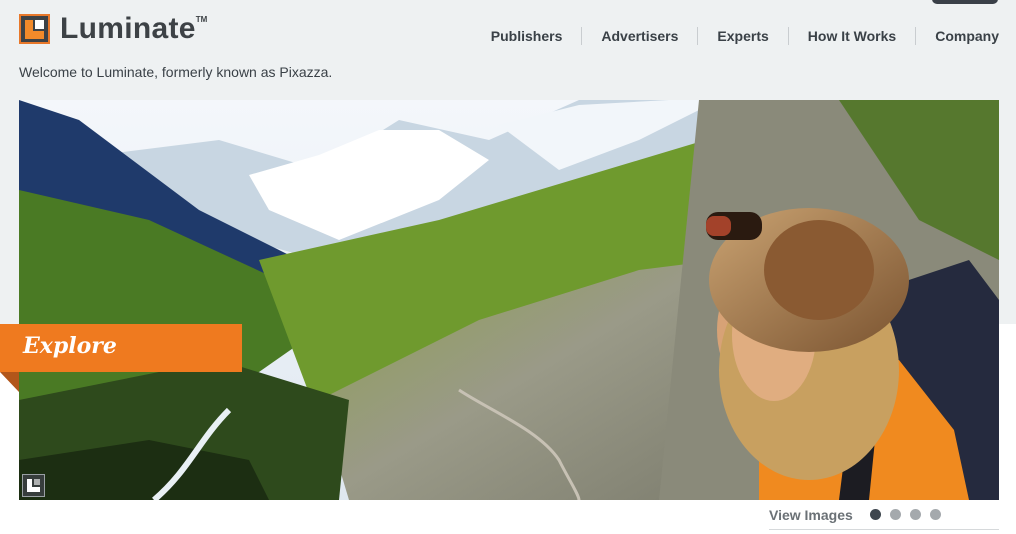 The height and width of the screenshot is (534, 1016). What do you see at coordinates (33, 485) in the screenshot?
I see `luminate-watermark-icon` at bounding box center [33, 485].